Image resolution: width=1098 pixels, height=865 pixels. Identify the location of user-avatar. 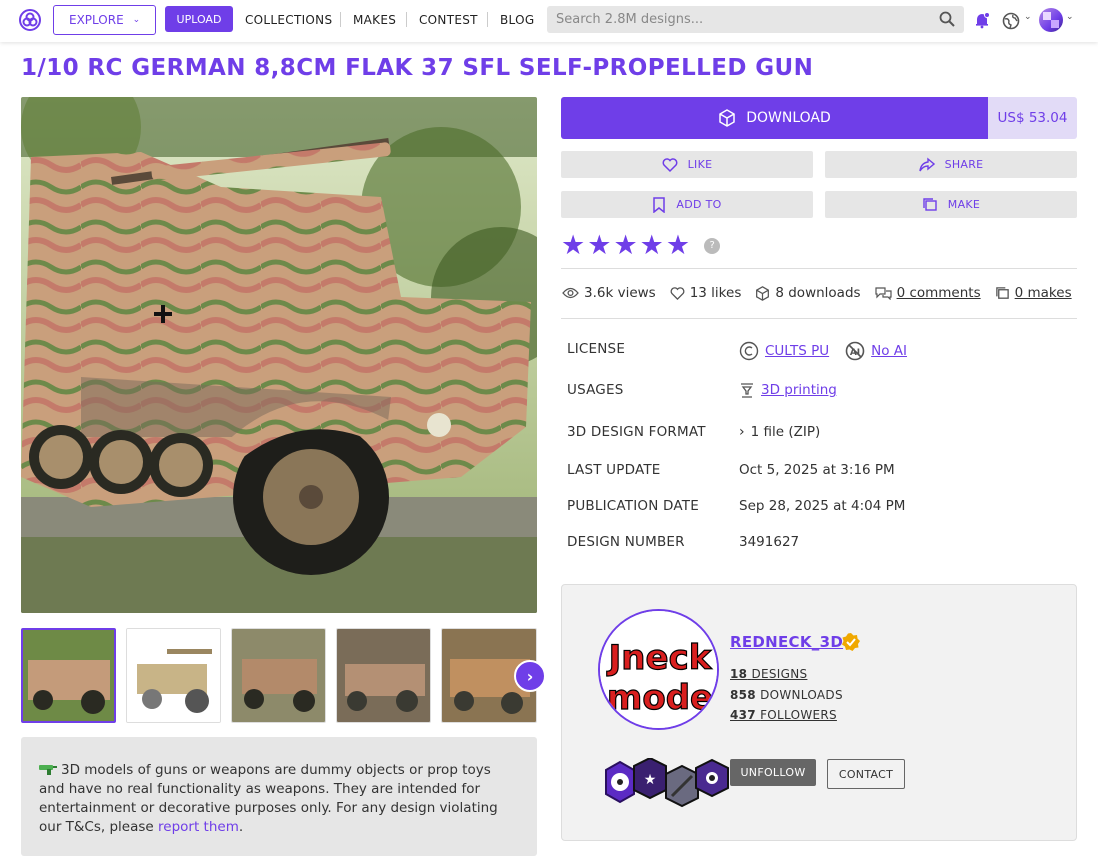
(1051, 20).